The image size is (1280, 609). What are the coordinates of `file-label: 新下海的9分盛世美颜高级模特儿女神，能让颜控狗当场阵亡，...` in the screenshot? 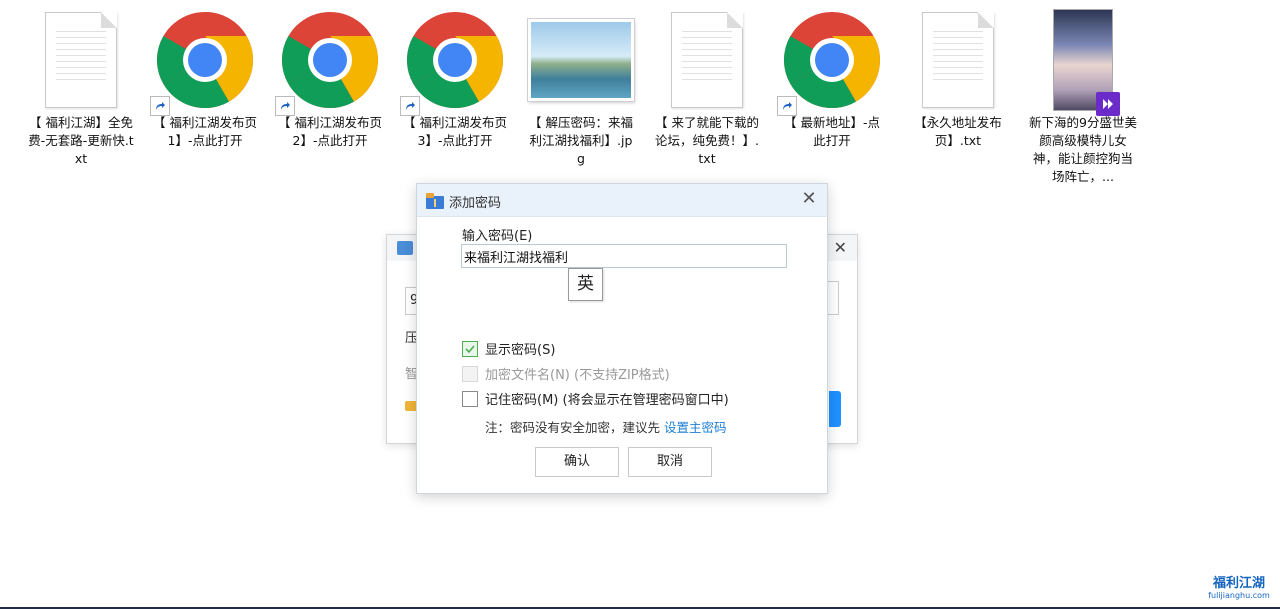 It's located at (1083, 149).